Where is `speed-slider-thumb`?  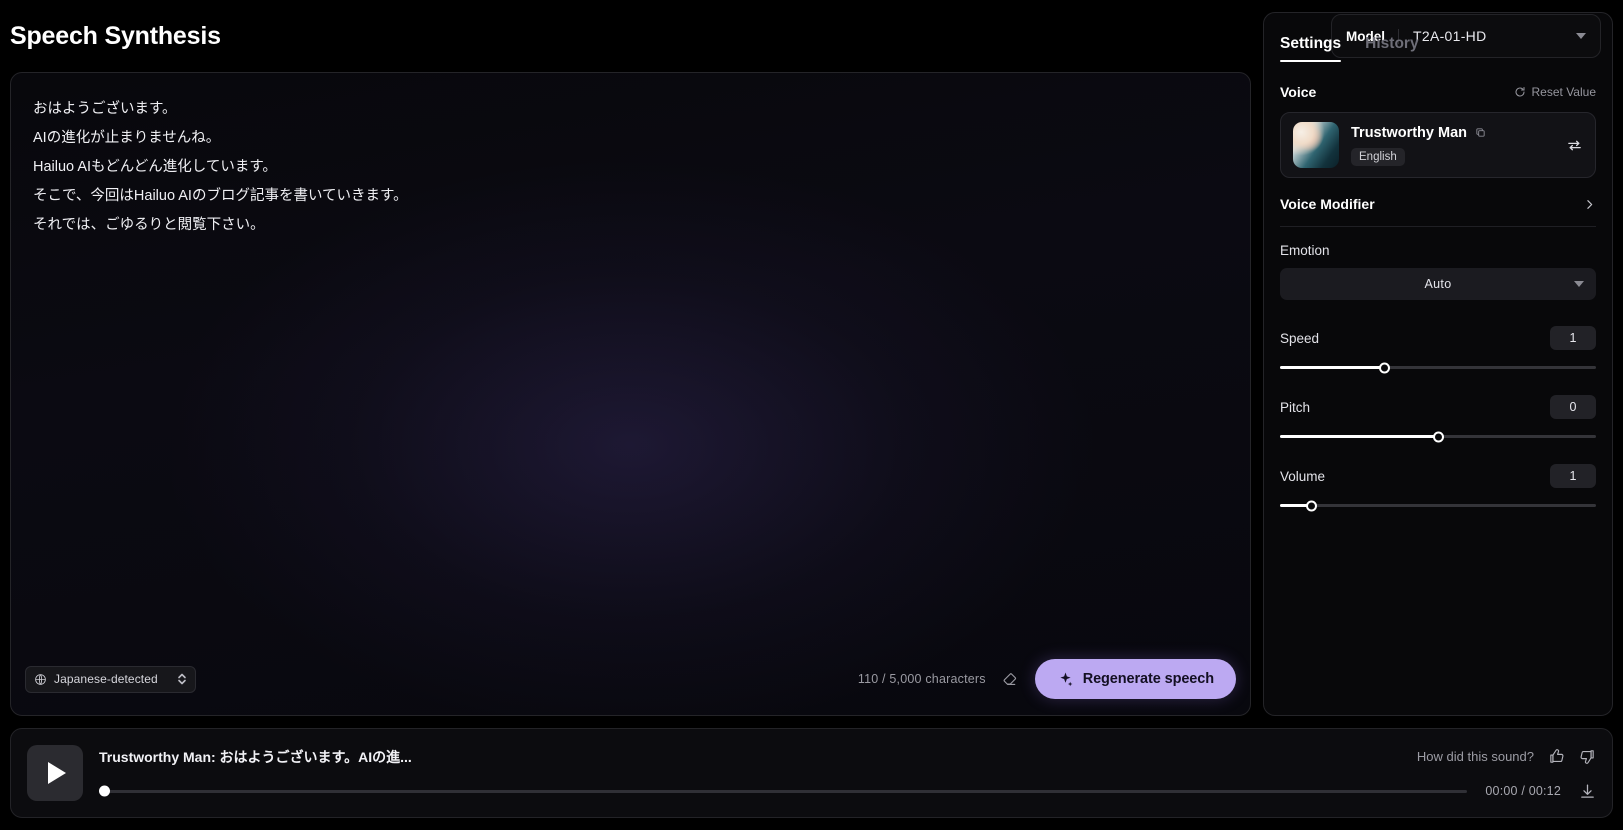
speed-slider-thumb is located at coordinates (1384, 367).